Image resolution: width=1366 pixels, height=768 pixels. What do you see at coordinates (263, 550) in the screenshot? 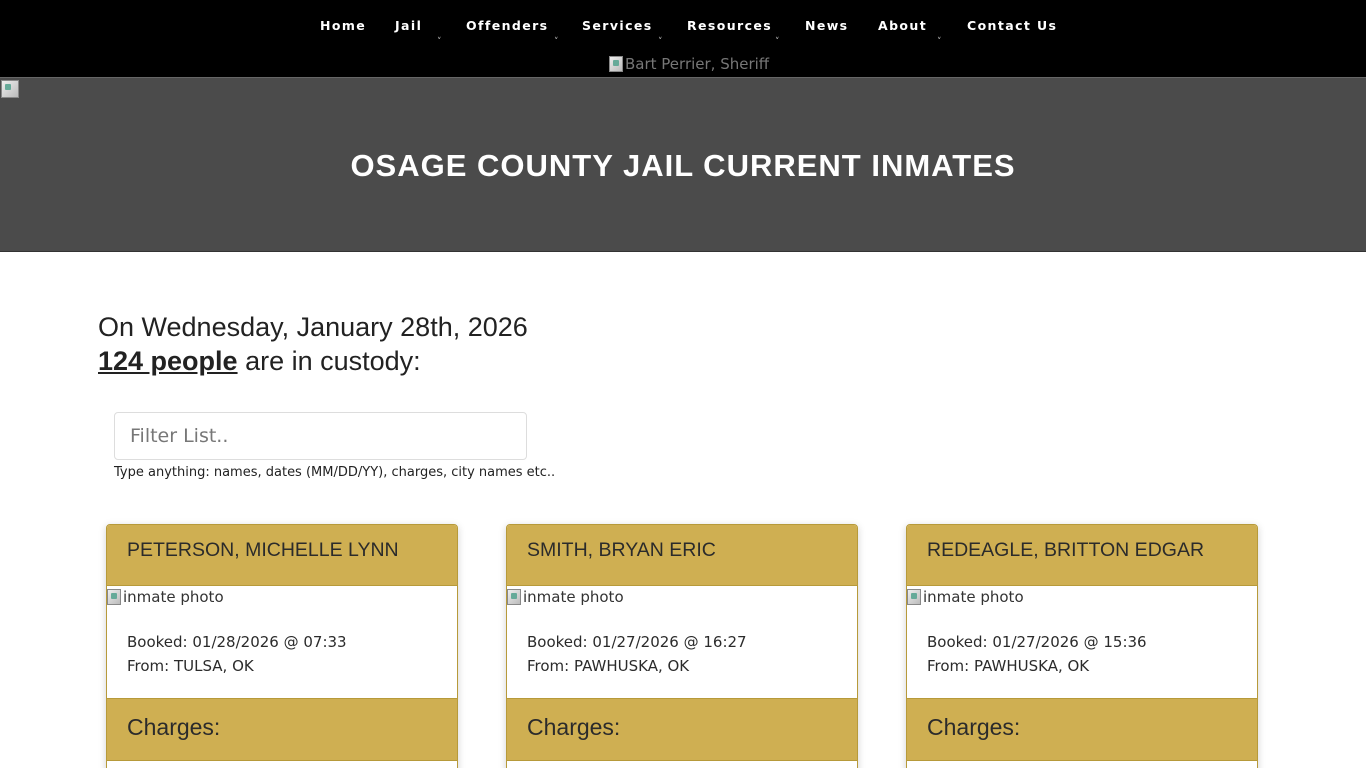
I see `inmate-name: PETERSON, MICHELLE LYNN` at bounding box center [263, 550].